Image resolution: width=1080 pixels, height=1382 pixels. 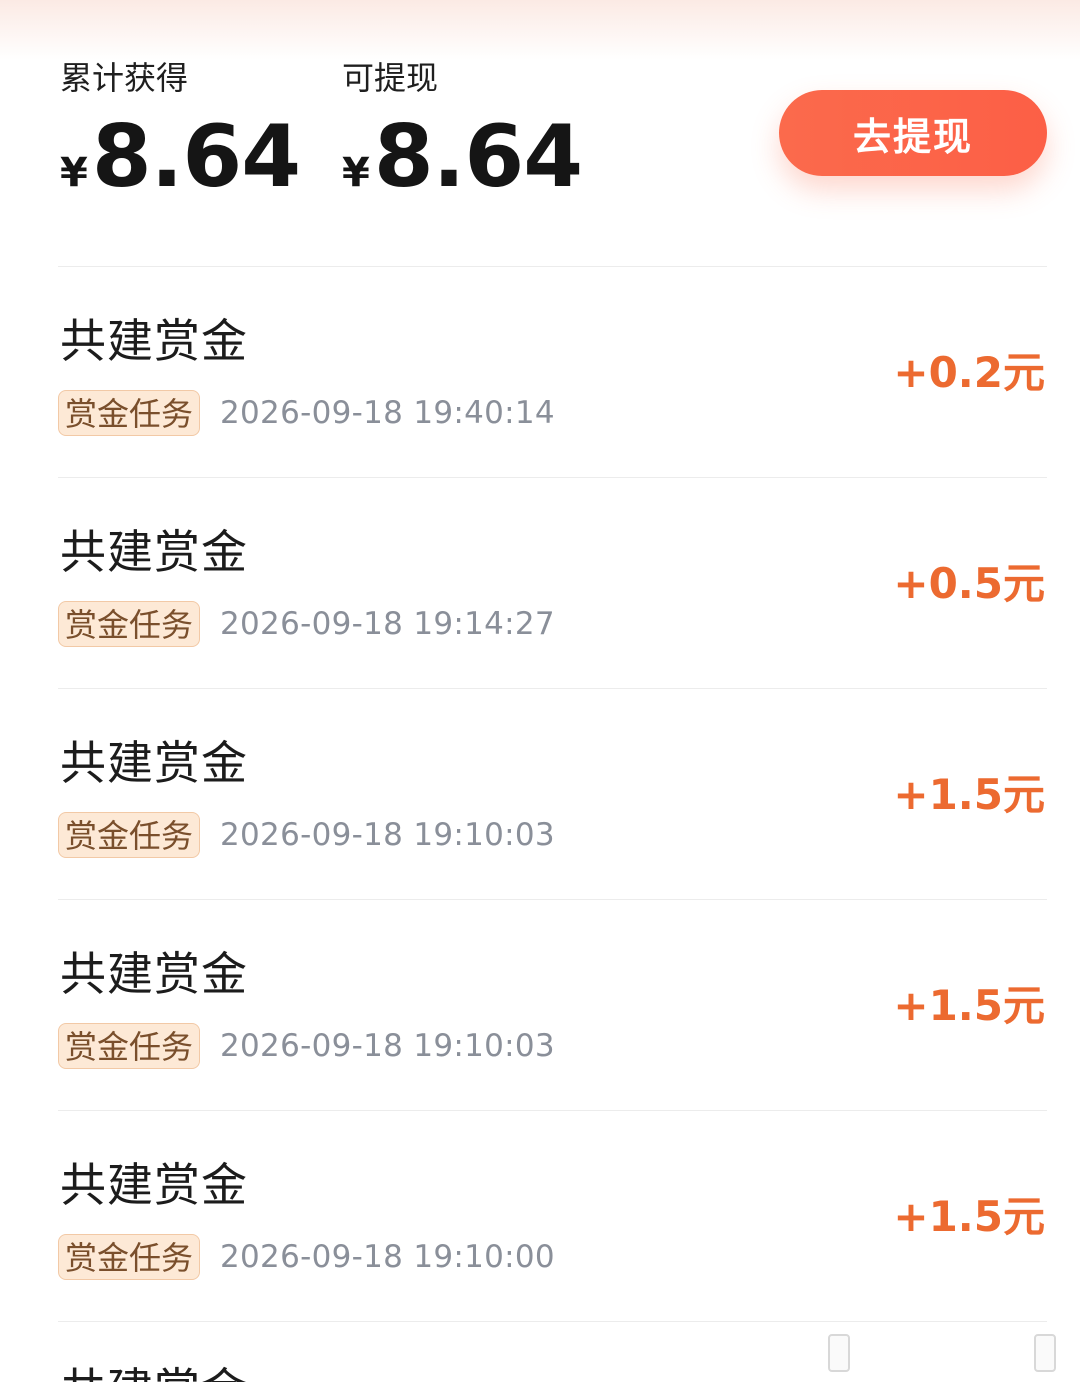 I want to click on total-earned-label: 累计获得, so click(x=124, y=78).